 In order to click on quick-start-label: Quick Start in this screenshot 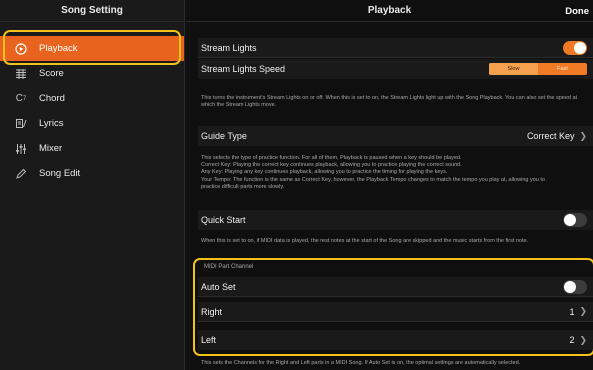, I will do `click(223, 220)`.